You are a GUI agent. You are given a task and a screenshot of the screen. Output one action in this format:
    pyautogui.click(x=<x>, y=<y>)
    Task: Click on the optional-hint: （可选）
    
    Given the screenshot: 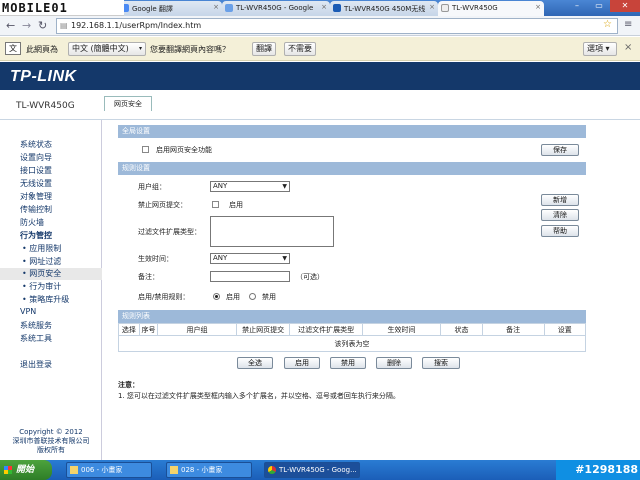 What is the action you would take?
    pyautogui.click(x=310, y=277)
    